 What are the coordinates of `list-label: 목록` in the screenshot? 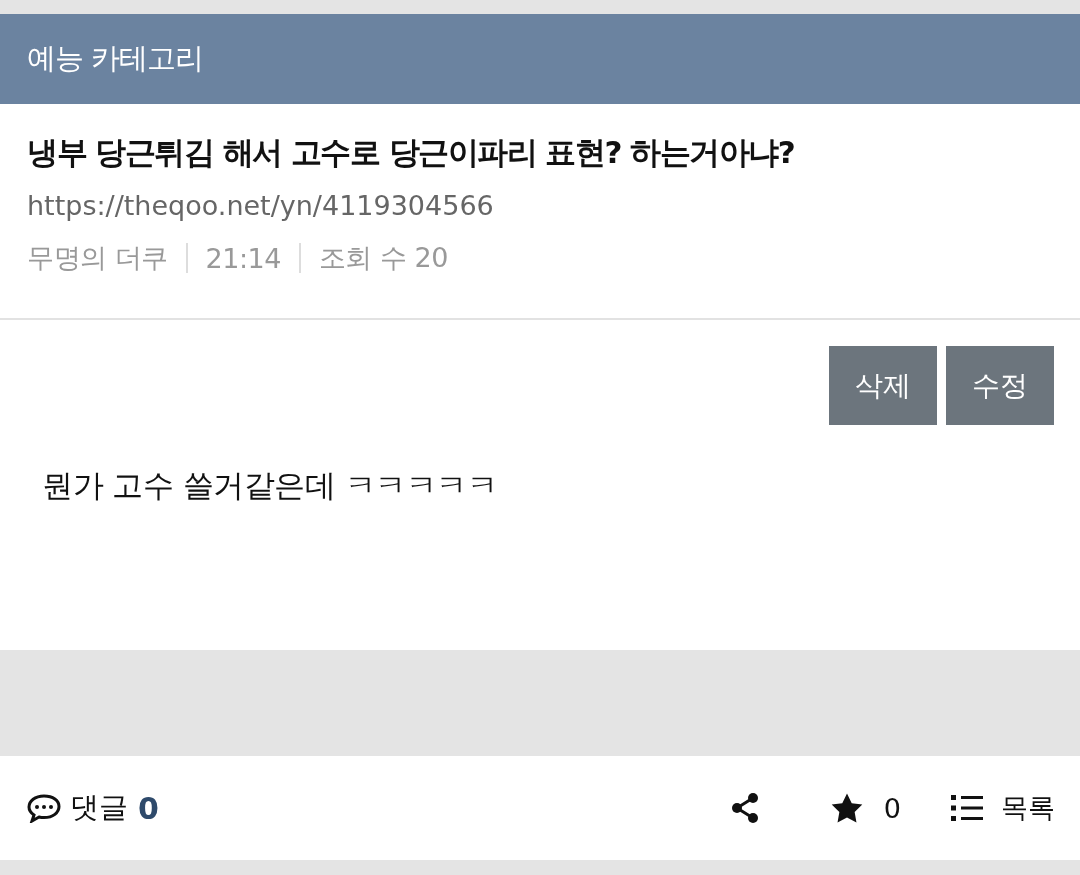 It's located at (1028, 808).